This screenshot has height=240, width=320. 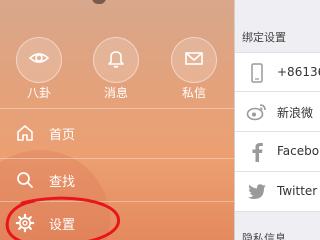 I want to click on gossip-button, so click(x=39, y=60).